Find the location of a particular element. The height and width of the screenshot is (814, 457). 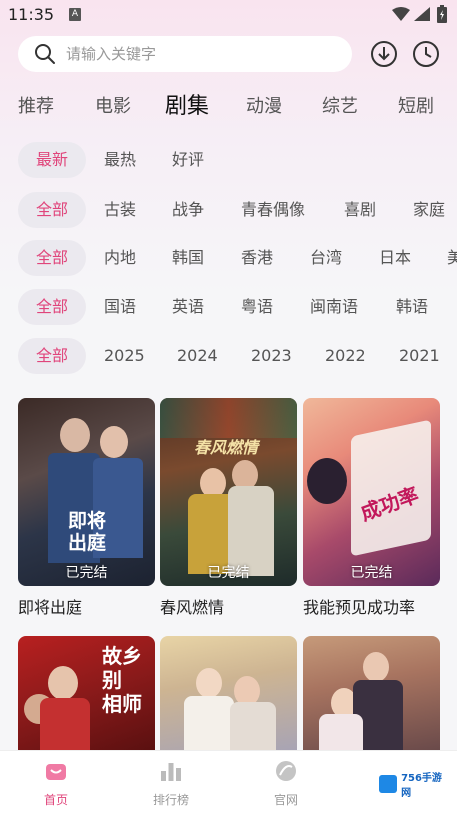

nav-label: 首页 is located at coordinates (55, 800).